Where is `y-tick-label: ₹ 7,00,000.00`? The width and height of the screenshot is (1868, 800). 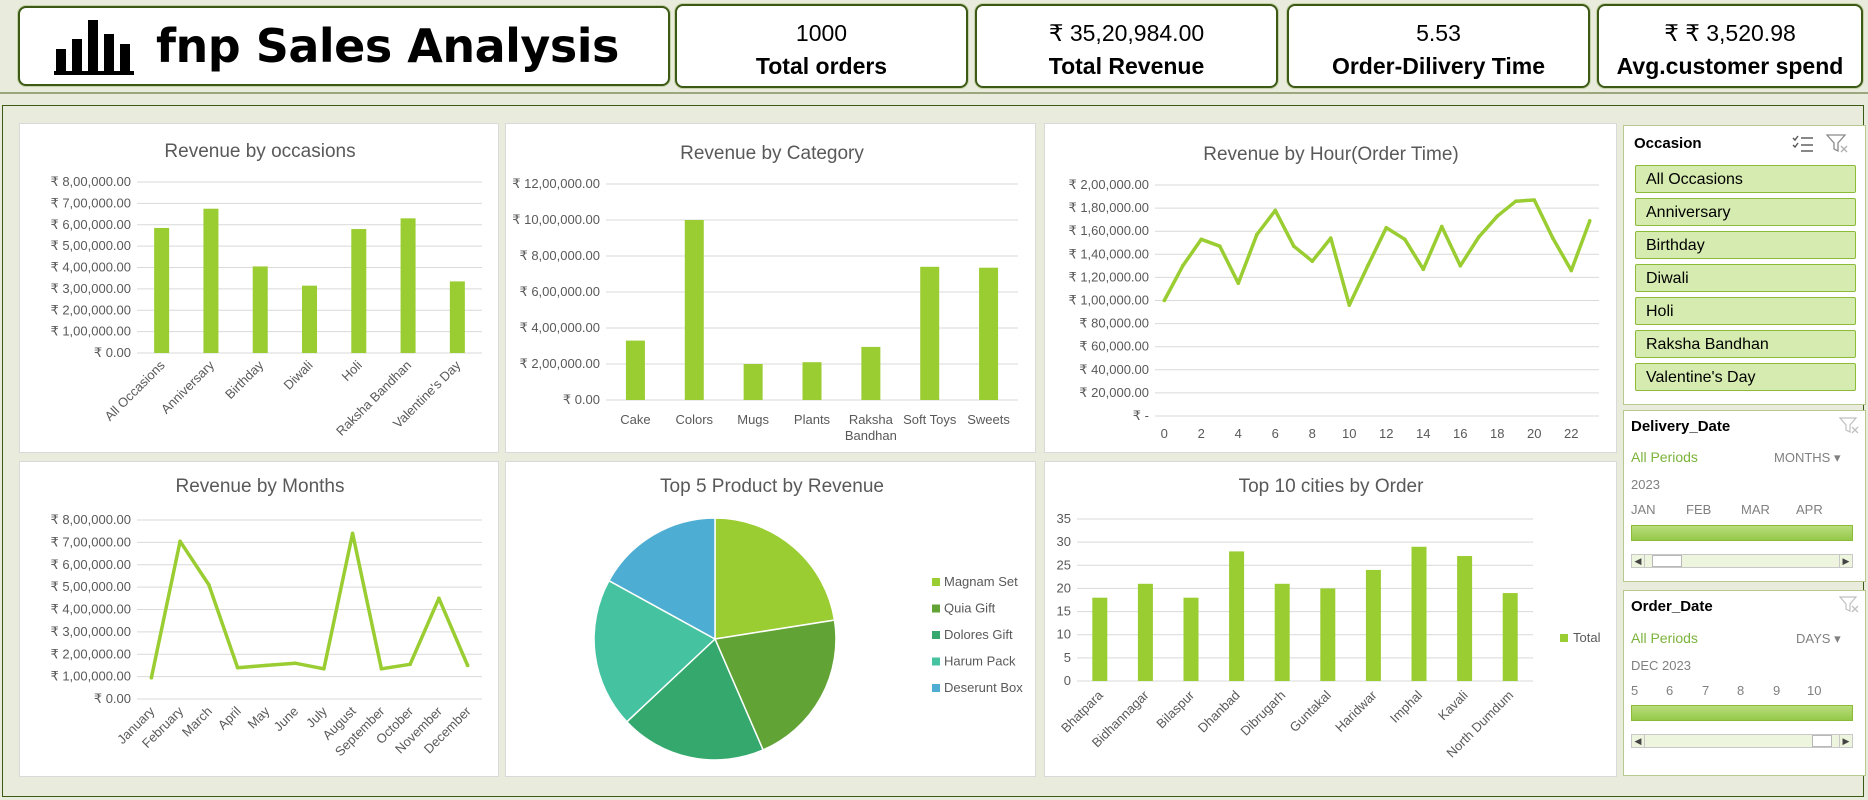
y-tick-label: ₹ 7,00,000.00 is located at coordinates (90, 541).